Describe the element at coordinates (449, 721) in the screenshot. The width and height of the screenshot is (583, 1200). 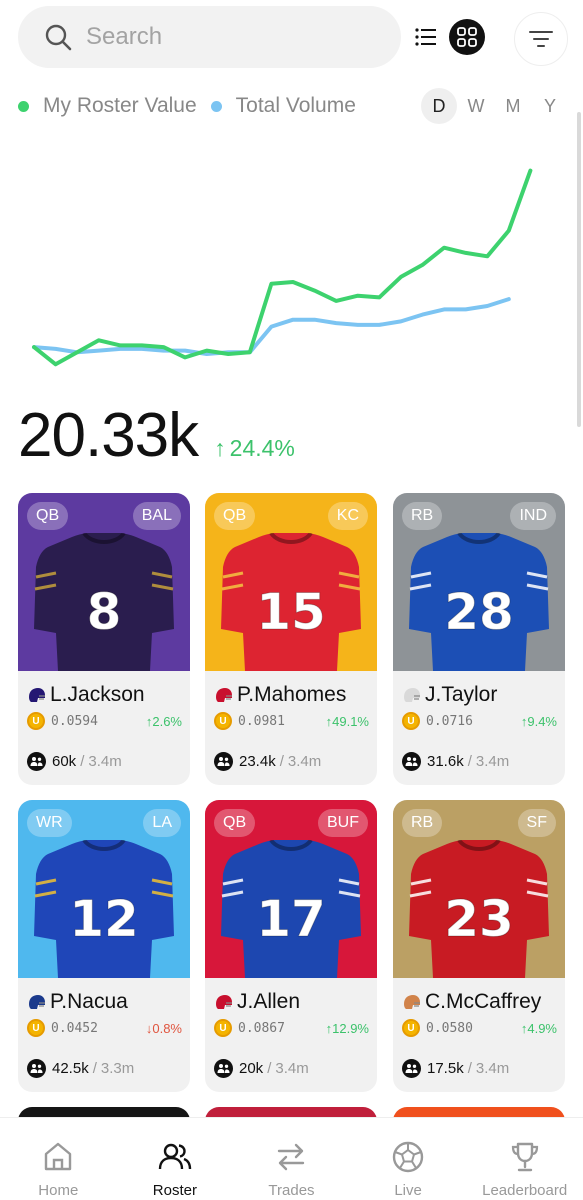
I see `player-price: 0.0716` at that location.